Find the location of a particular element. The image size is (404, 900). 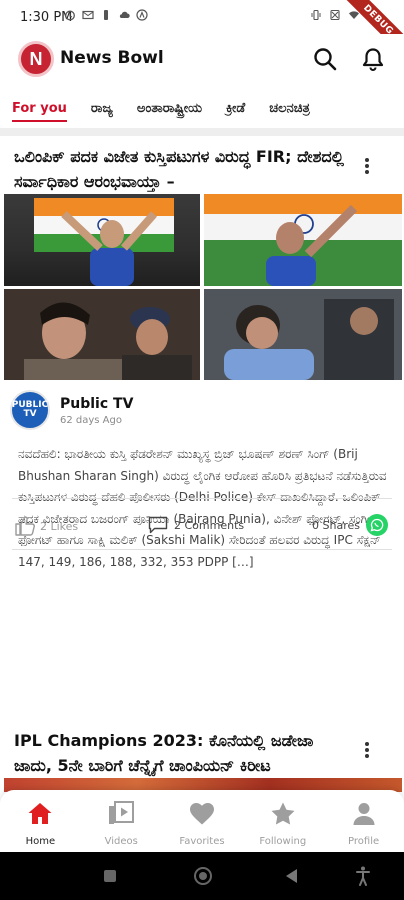

like-count: 2 Likes is located at coordinates (59, 526).